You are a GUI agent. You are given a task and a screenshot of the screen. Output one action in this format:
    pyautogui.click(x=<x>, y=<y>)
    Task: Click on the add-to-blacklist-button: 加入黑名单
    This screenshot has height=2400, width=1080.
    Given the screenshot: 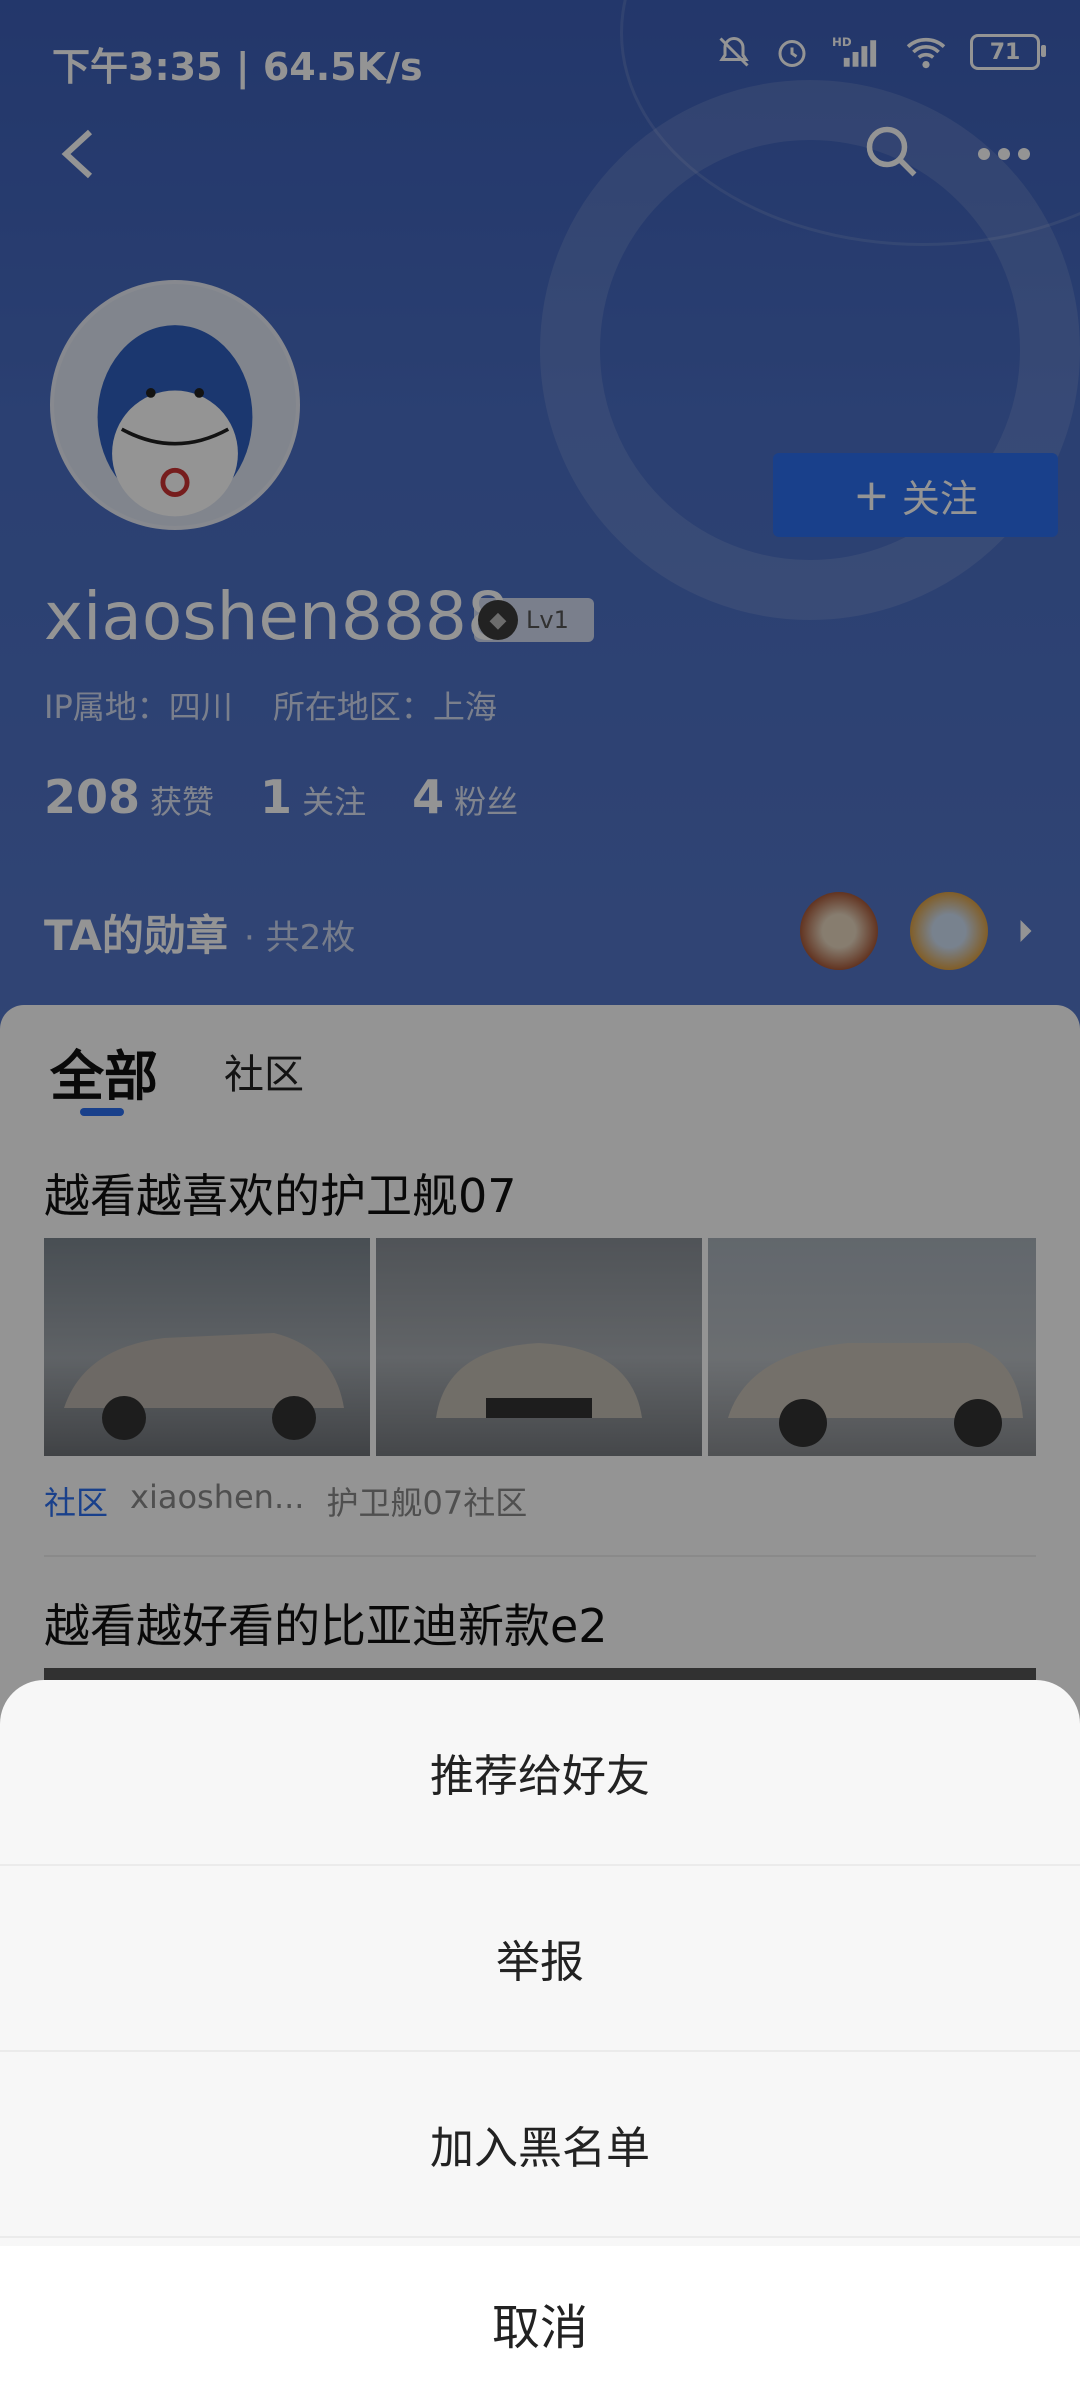 What is the action you would take?
    pyautogui.click(x=540, y=2145)
    